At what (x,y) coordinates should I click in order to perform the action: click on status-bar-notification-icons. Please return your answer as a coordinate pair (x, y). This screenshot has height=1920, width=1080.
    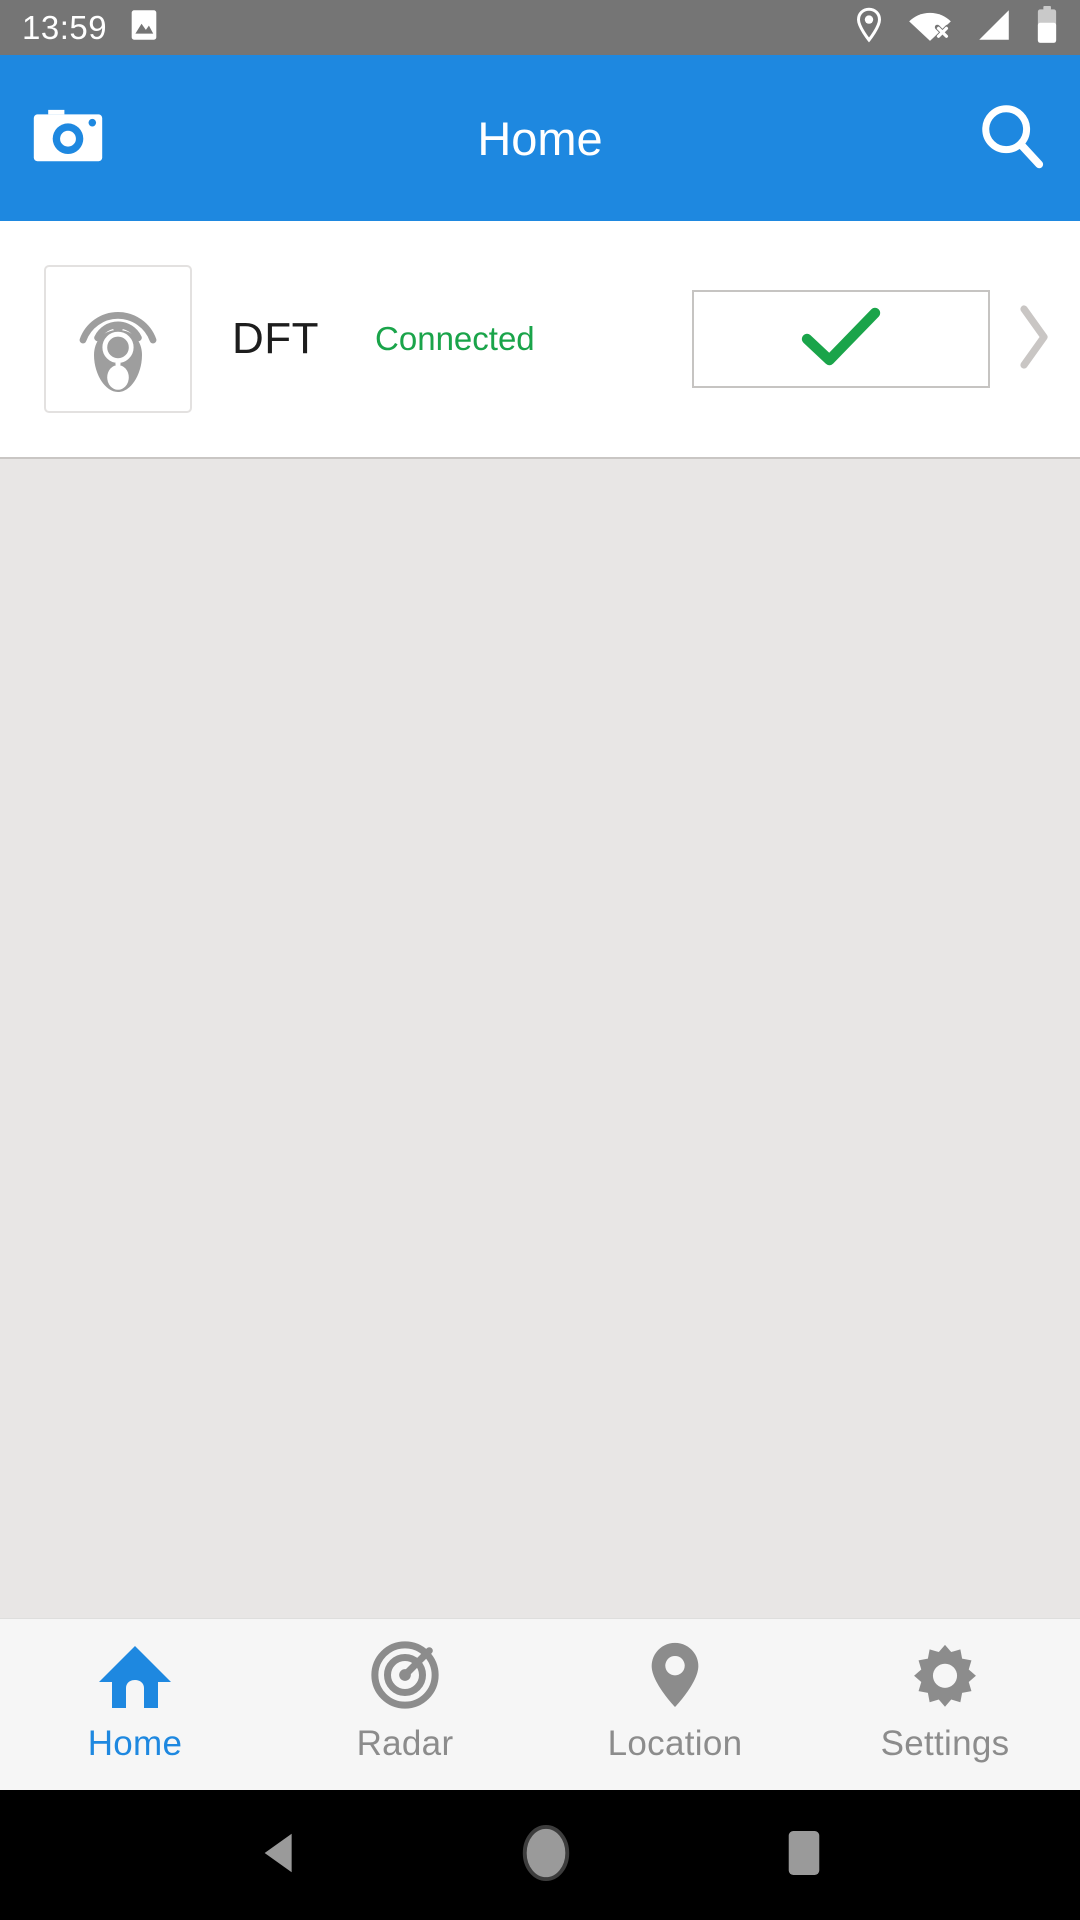
    Looking at the image, I should click on (144, 27).